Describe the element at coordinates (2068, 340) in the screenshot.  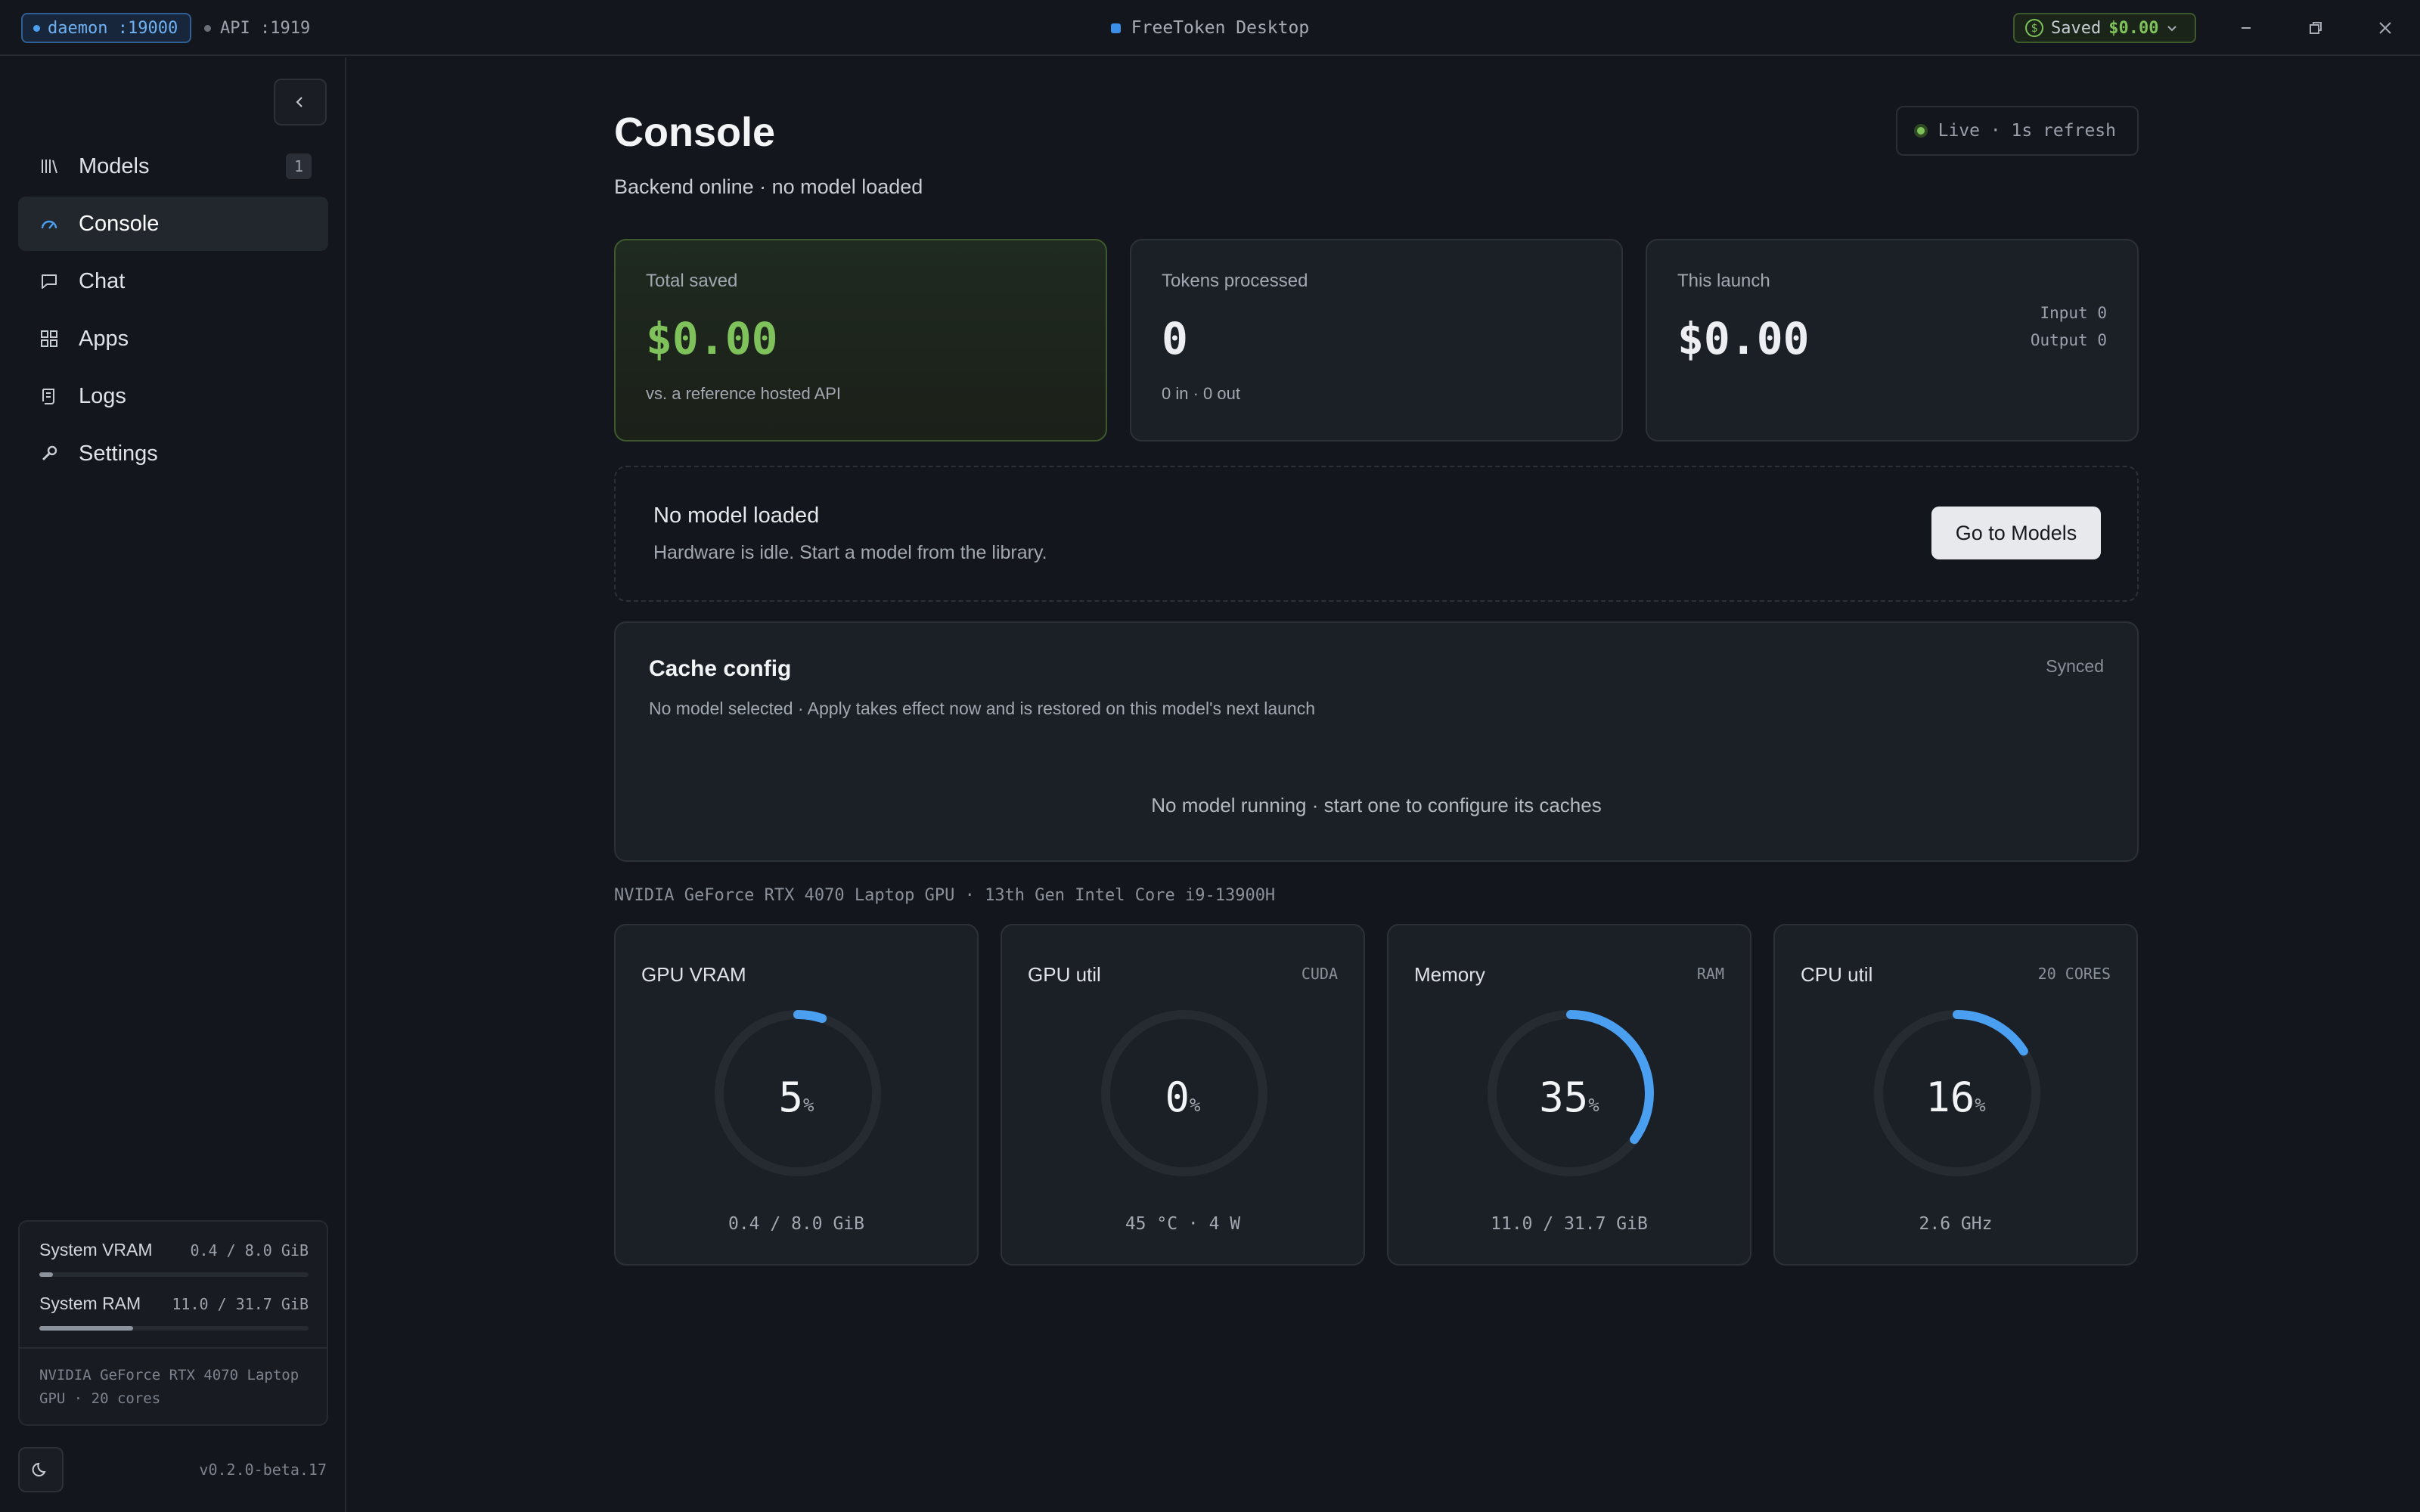
I see `this-launch-output: Output 0` at that location.